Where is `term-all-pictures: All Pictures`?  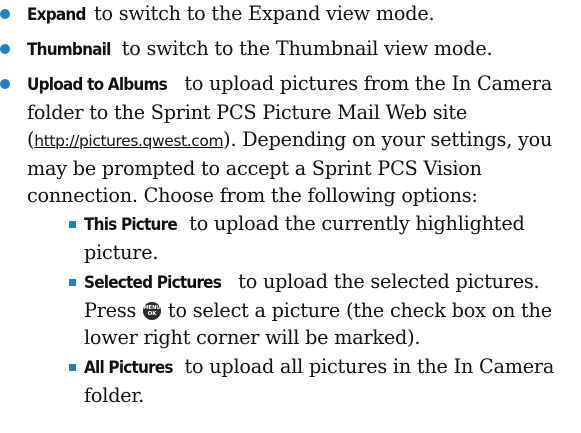
term-all-pictures: All Pictures is located at coordinates (129, 368).